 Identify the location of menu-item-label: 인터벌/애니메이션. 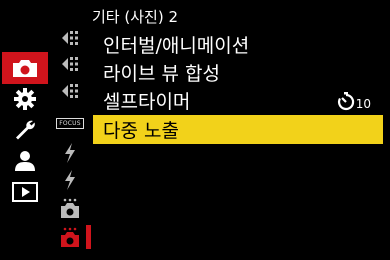
(176, 46).